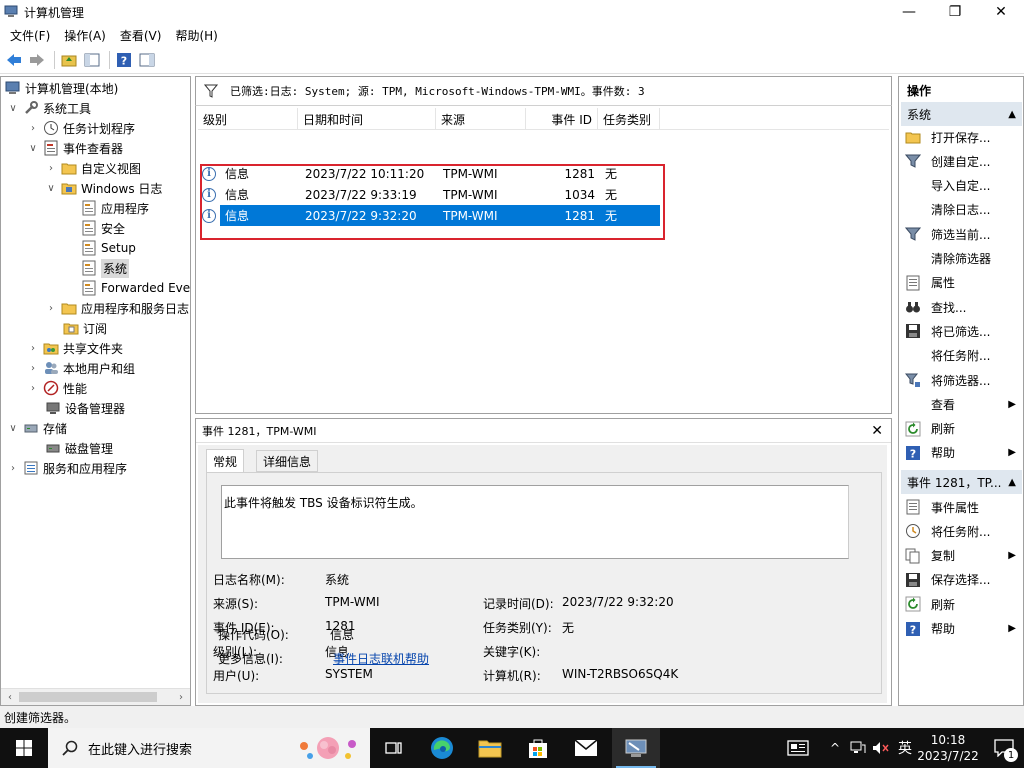 The width and height of the screenshot is (1024, 768). Describe the element at coordinates (367, 119) in the screenshot. I see `column-header-datetime: 日期和时间` at that location.